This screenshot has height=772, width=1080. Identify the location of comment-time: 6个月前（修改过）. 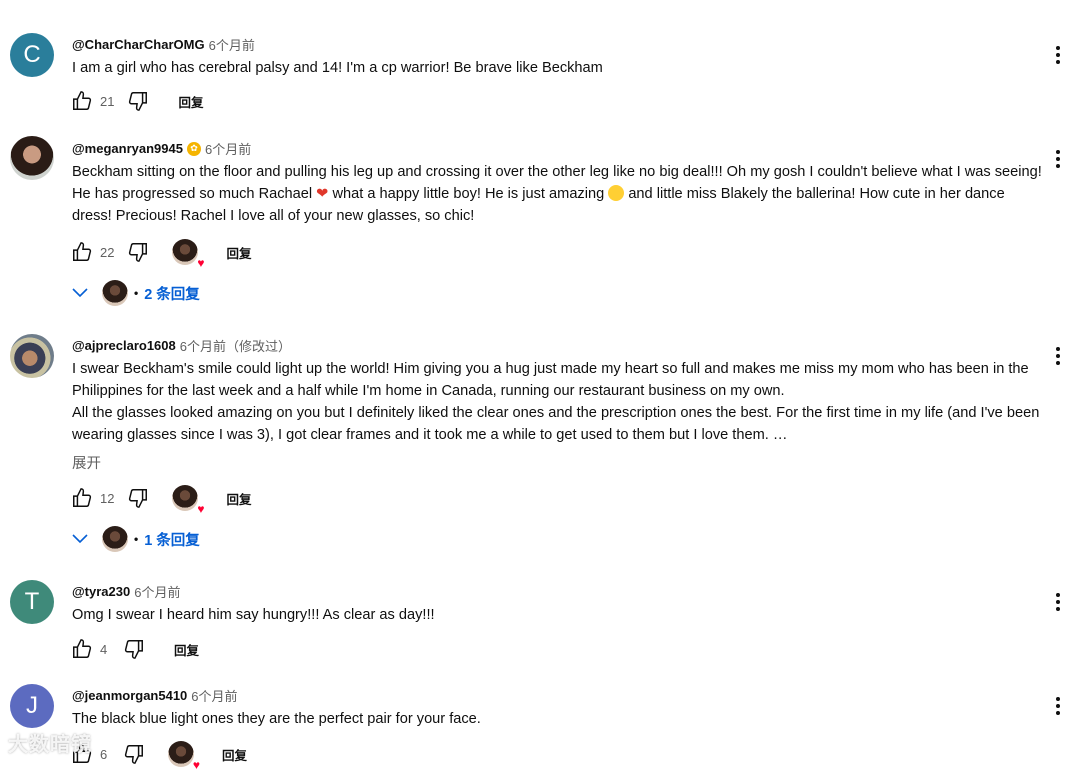
(235, 345).